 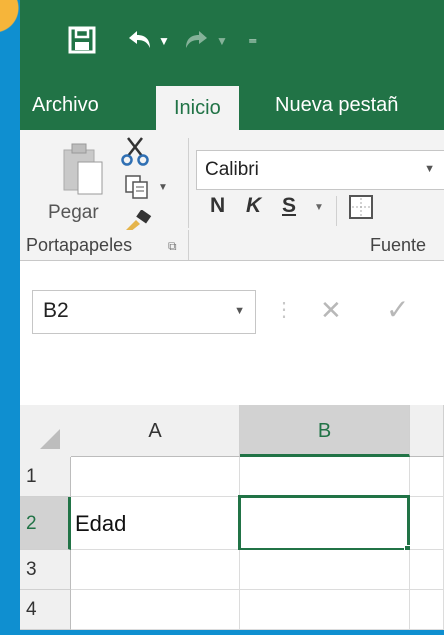 What do you see at coordinates (232, 40) in the screenshot?
I see `quick-access-toolbar: ▼ ▼ ₌` at bounding box center [232, 40].